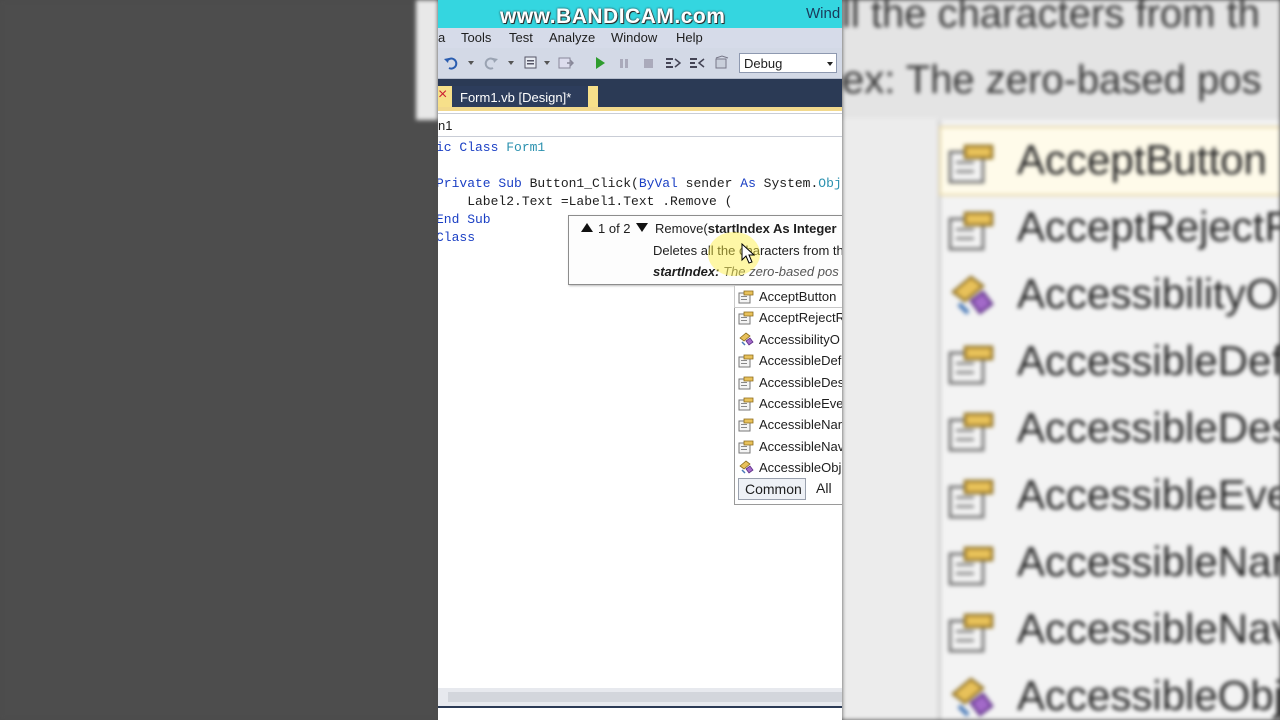 The height and width of the screenshot is (720, 1280). Describe the element at coordinates (566, 63) in the screenshot. I see `navigate-icon` at that location.